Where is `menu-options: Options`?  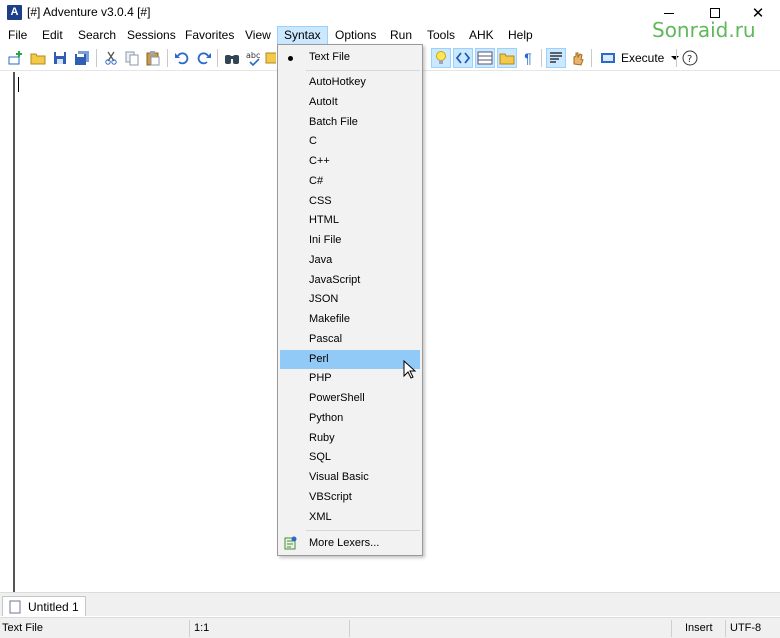
menu-options: Options is located at coordinates (355, 35).